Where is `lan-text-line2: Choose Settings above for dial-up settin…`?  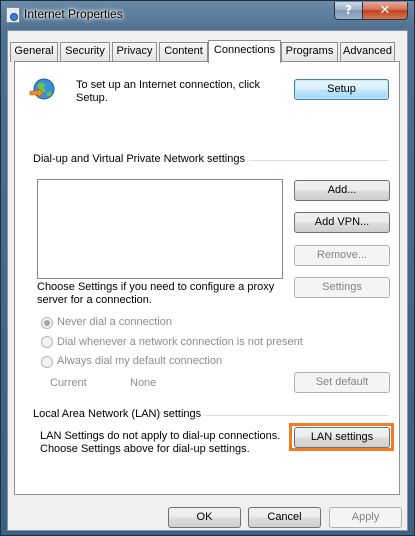 lan-text-line2: Choose Settings above for dial-up settin… is located at coordinates (145, 449).